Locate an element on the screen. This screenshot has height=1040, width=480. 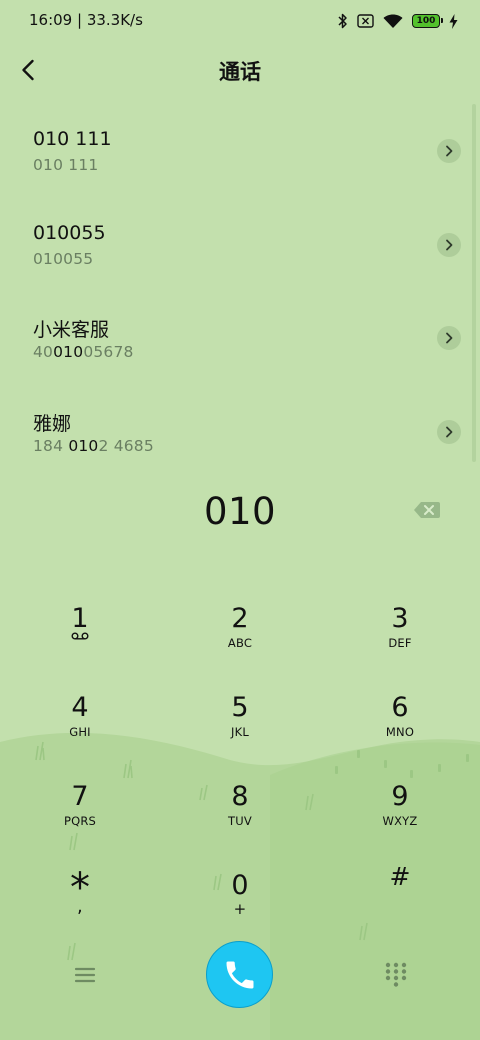
key-7: 7 PQRS is located at coordinates (80, 797).